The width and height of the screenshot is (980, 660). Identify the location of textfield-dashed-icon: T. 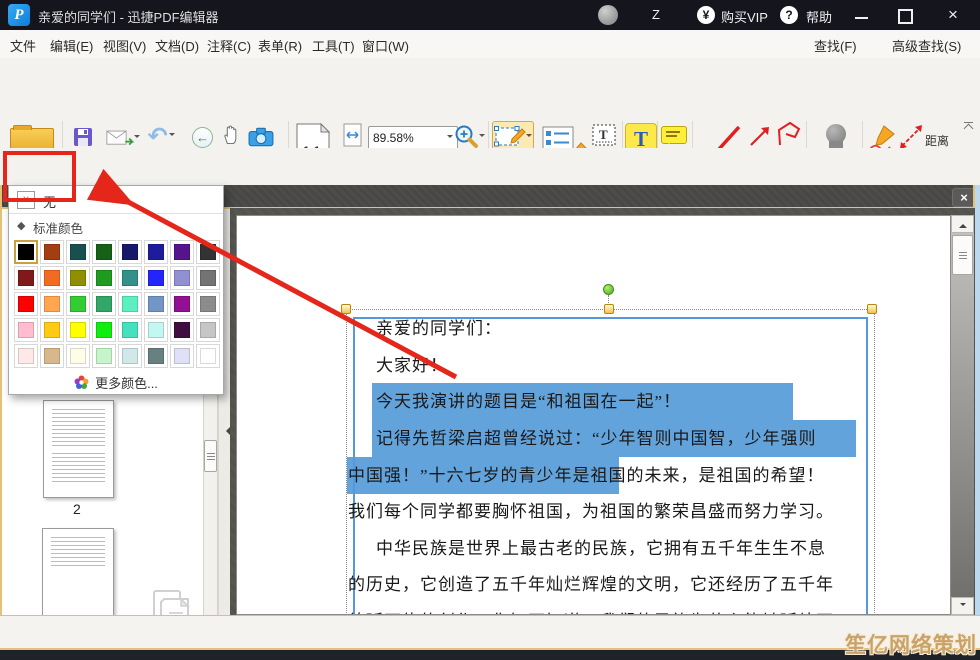
(604, 135).